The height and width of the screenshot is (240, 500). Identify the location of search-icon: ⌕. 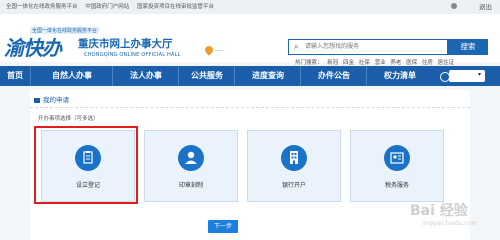
(296, 46).